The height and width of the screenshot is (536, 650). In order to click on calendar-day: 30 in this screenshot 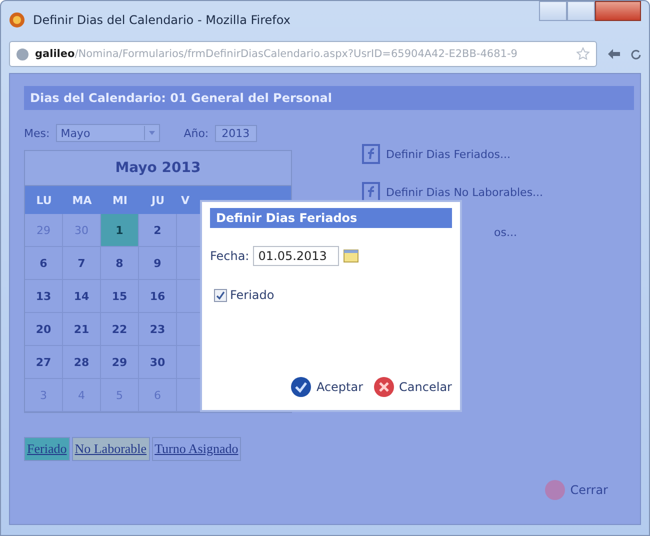, I will do `click(158, 362)`.